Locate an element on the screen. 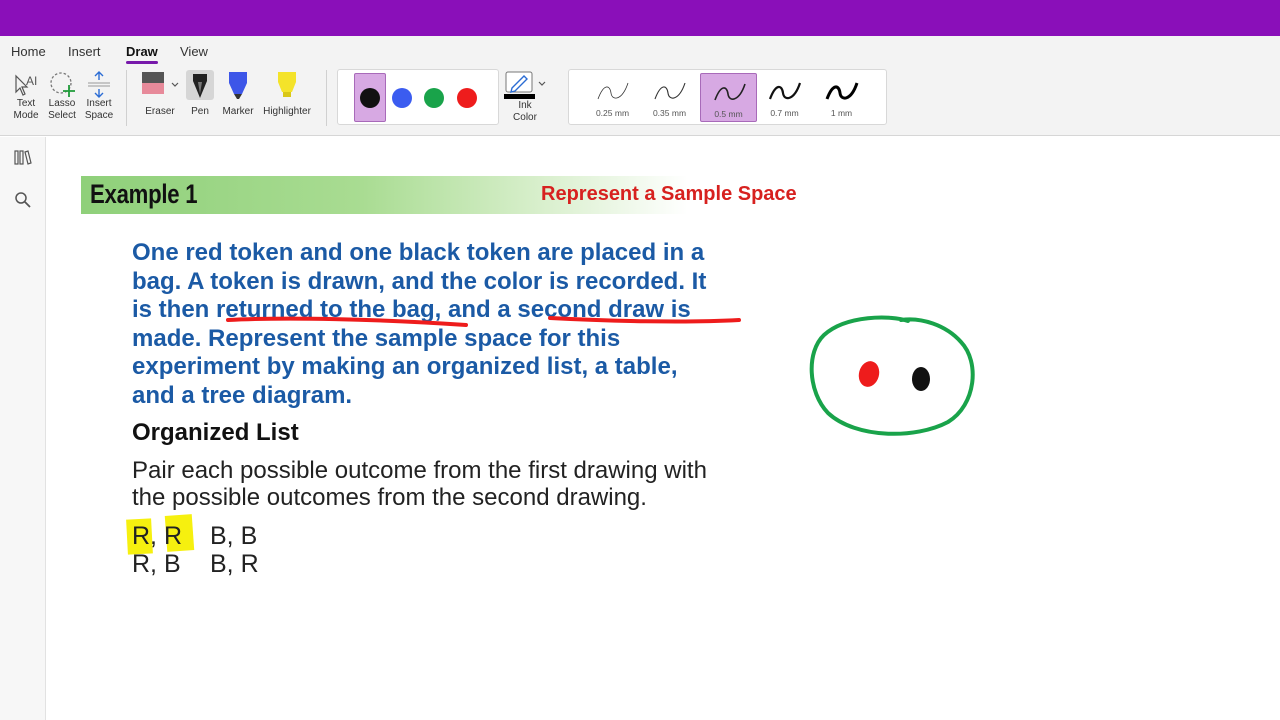 This screenshot has width=1280, height=720. ink-red-token is located at coordinates (869, 374).